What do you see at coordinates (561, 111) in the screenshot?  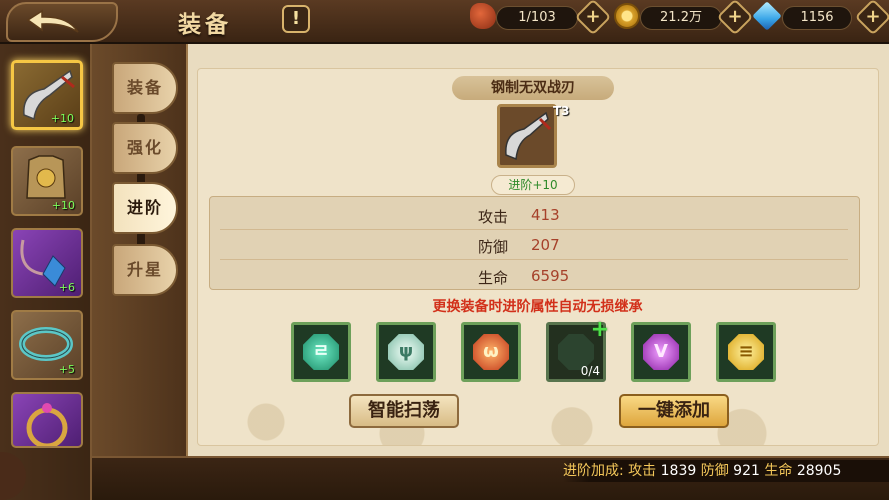 I see `item-tier: T3` at bounding box center [561, 111].